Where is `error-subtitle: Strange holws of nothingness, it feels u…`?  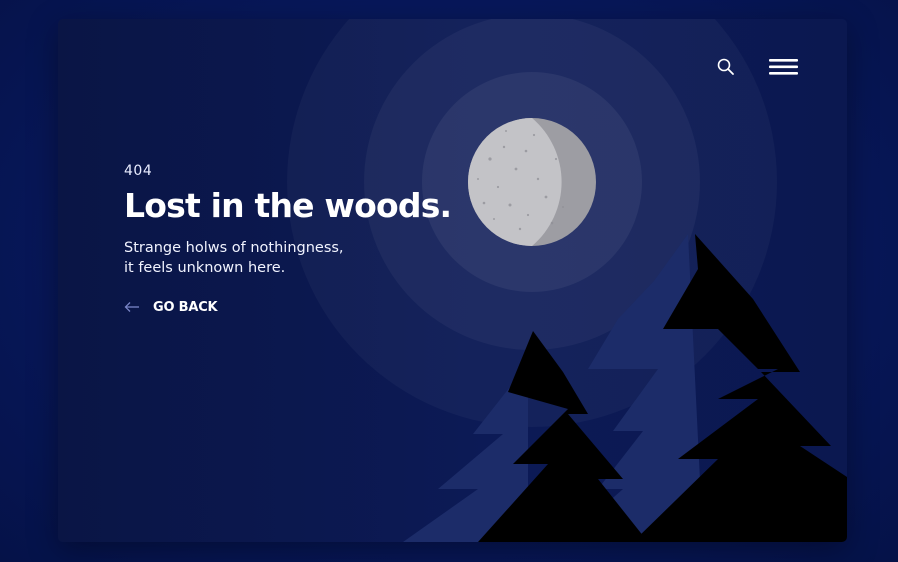 error-subtitle: Strange holws of nothingness, it feels u… is located at coordinates (314, 258).